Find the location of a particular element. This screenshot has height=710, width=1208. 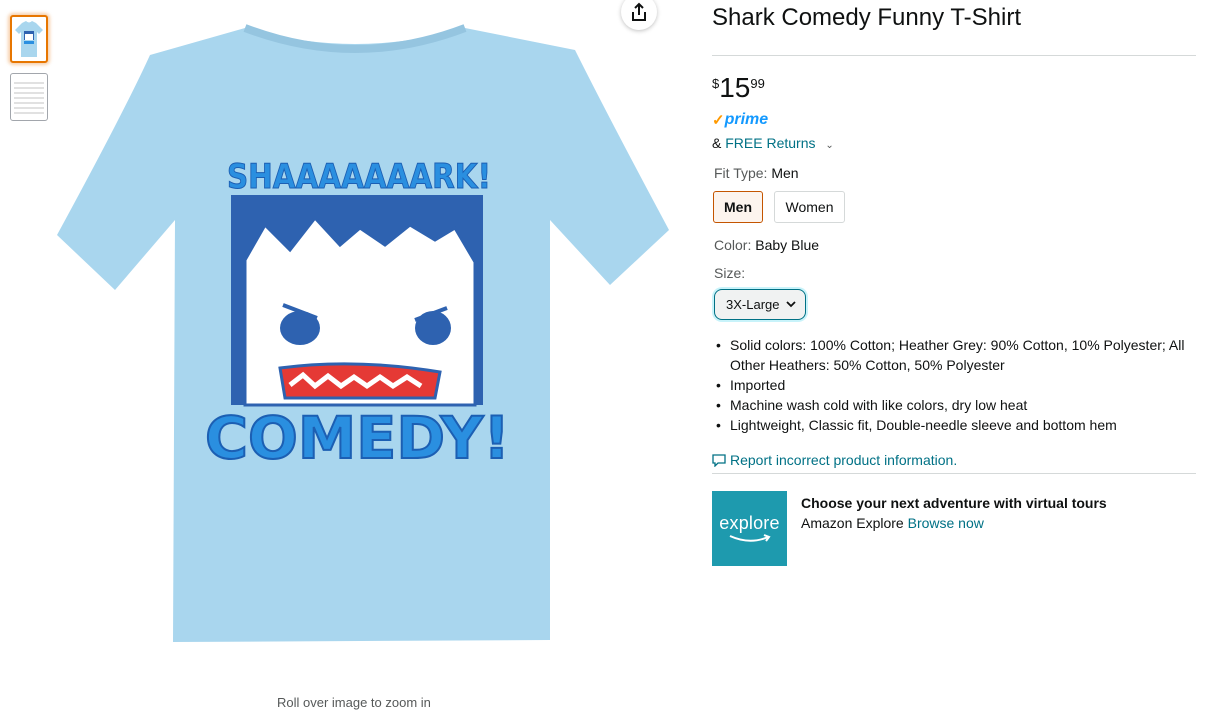

free-returns: & FREE Returns ⌄ is located at coordinates (773, 143).